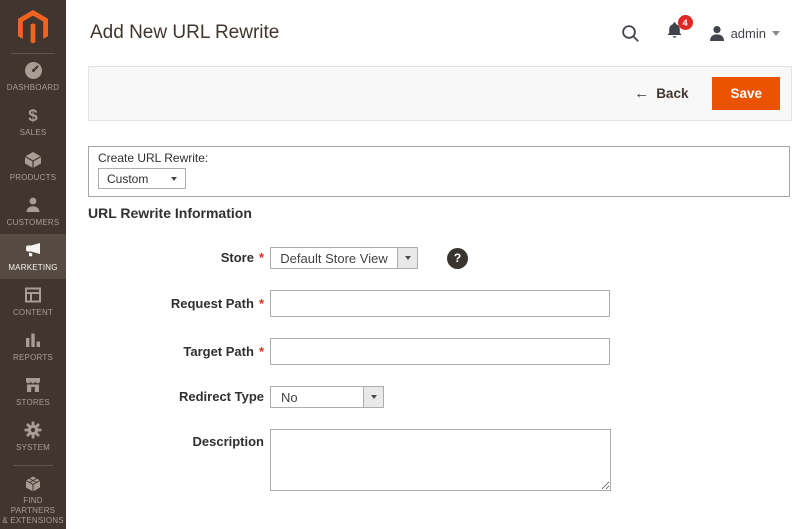 This screenshot has height=529, width=800. I want to click on redirect-type-label: Redirect Type, so click(221, 397).